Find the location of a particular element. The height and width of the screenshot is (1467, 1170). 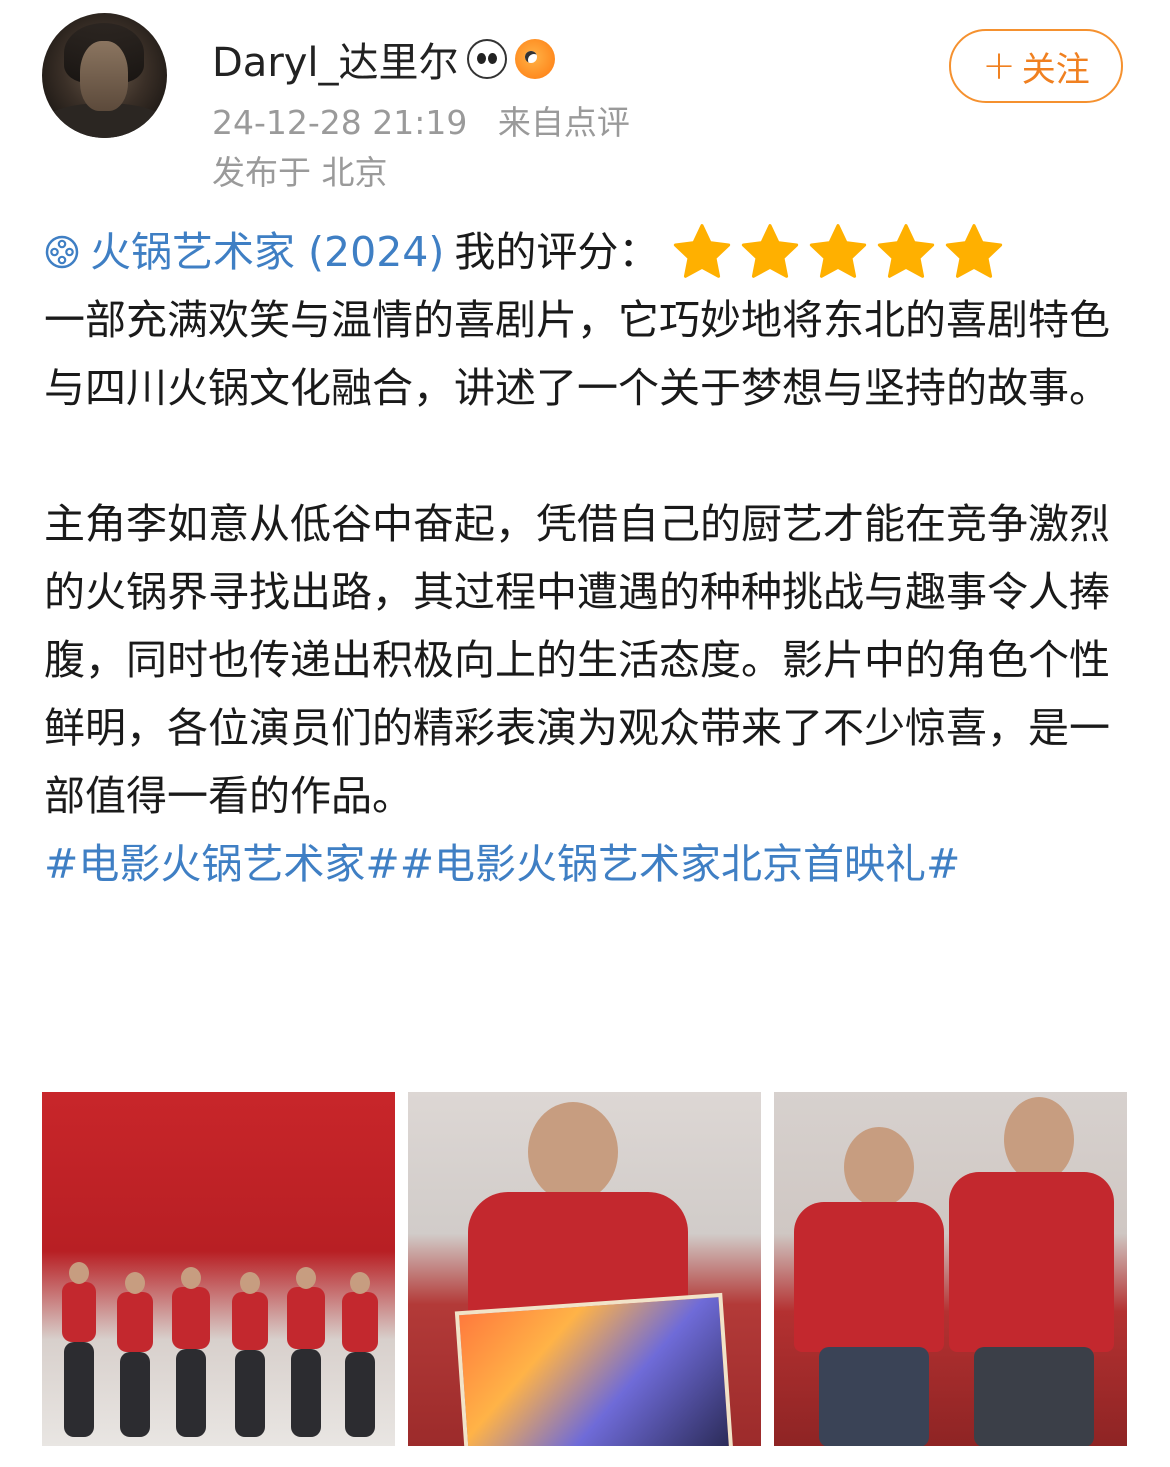

post-meta: 24-12-28 21:19 来自点评 is located at coordinates (431, 120).